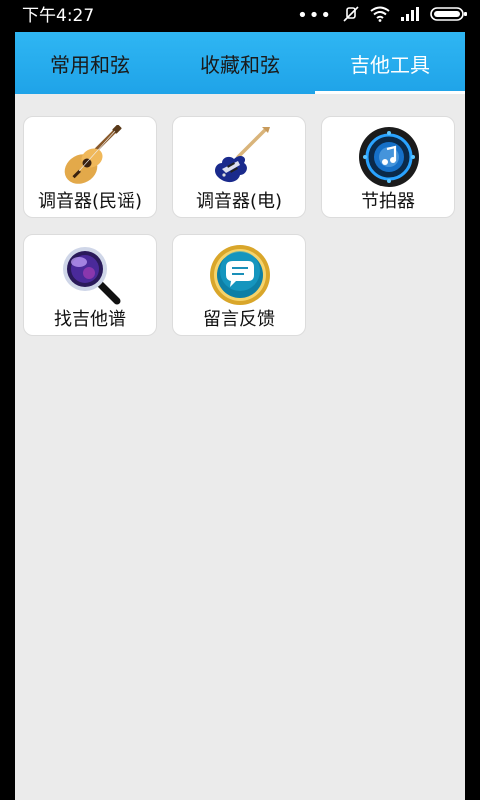  Describe the element at coordinates (91, 275) in the screenshot. I see `magnifier-icon` at that location.